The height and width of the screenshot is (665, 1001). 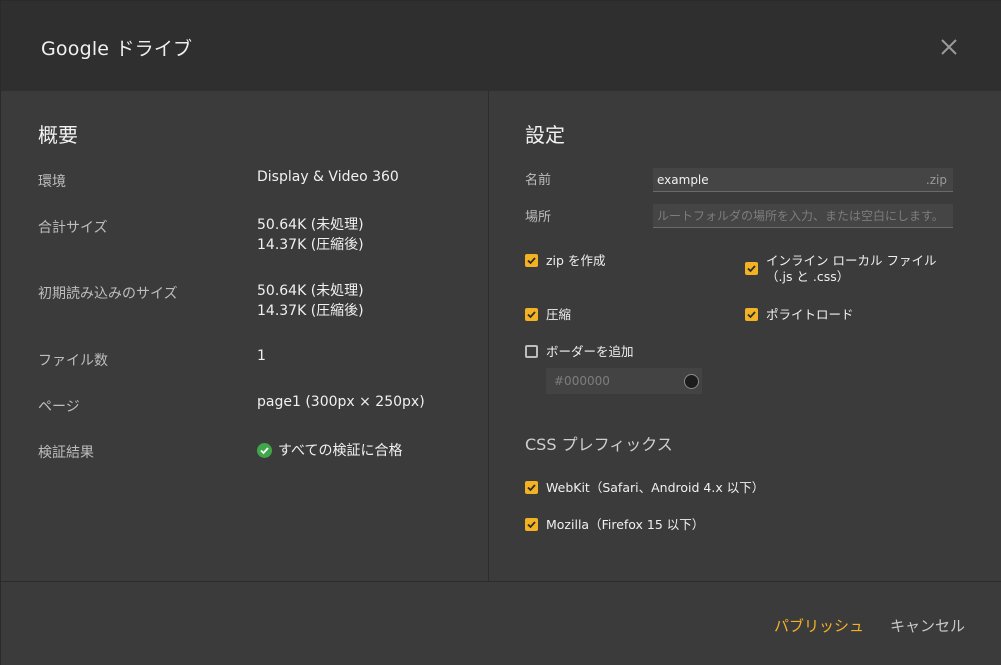 What do you see at coordinates (310, 301) in the screenshot?
I see `initial-load-value: 50.64K (未処理) 14.37K (圧縮後)` at bounding box center [310, 301].